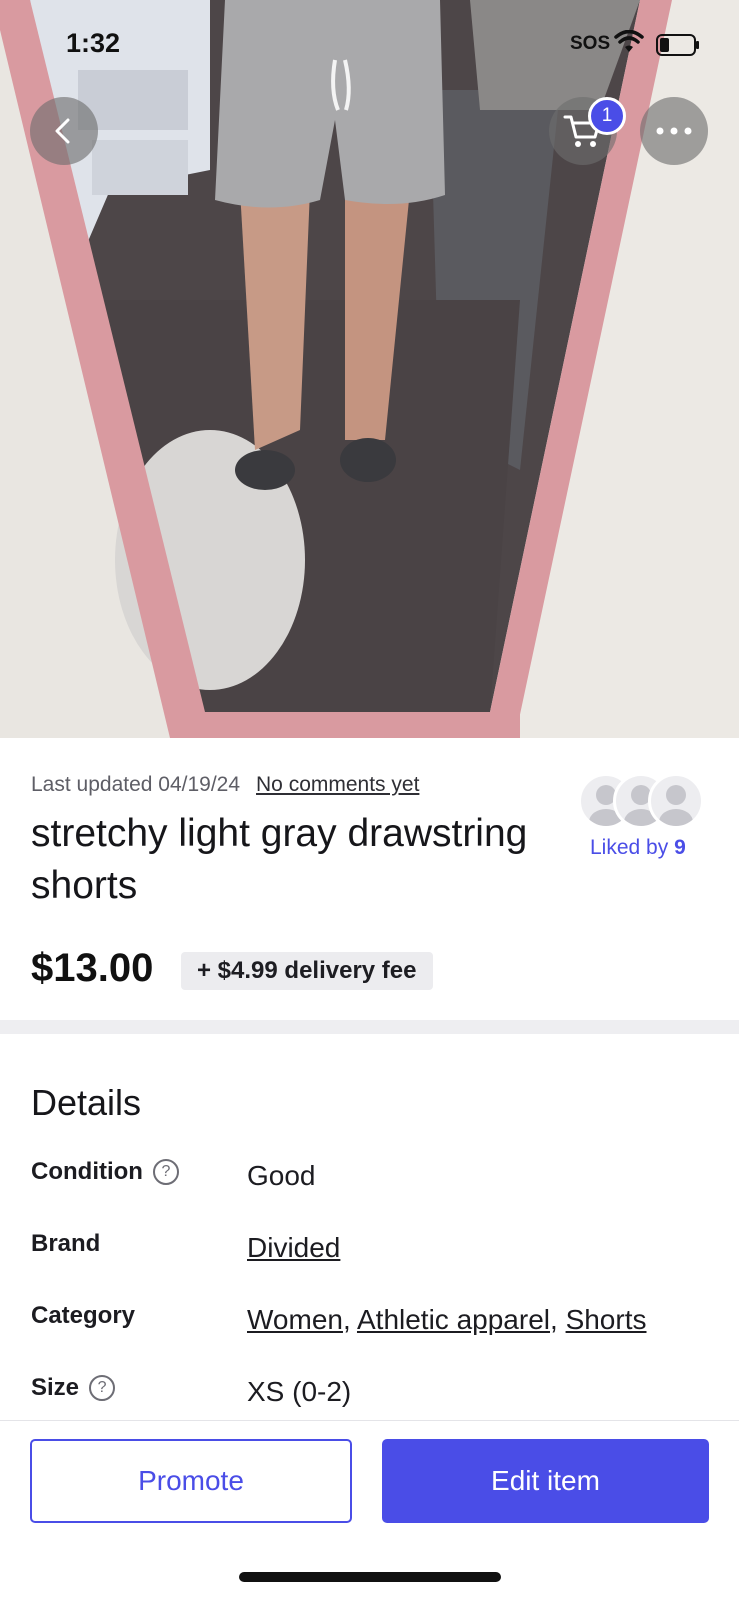  I want to click on pager-dot-active, so click(542, 694).